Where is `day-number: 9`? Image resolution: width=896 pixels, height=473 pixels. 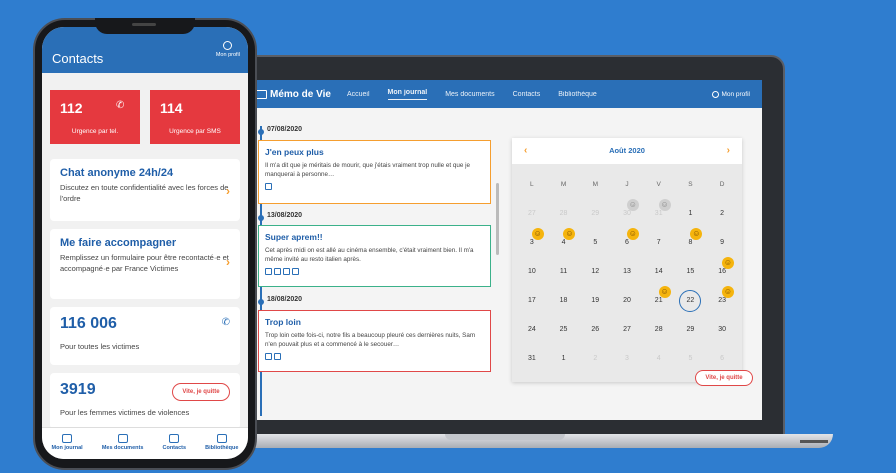 day-number: 9 is located at coordinates (722, 242).